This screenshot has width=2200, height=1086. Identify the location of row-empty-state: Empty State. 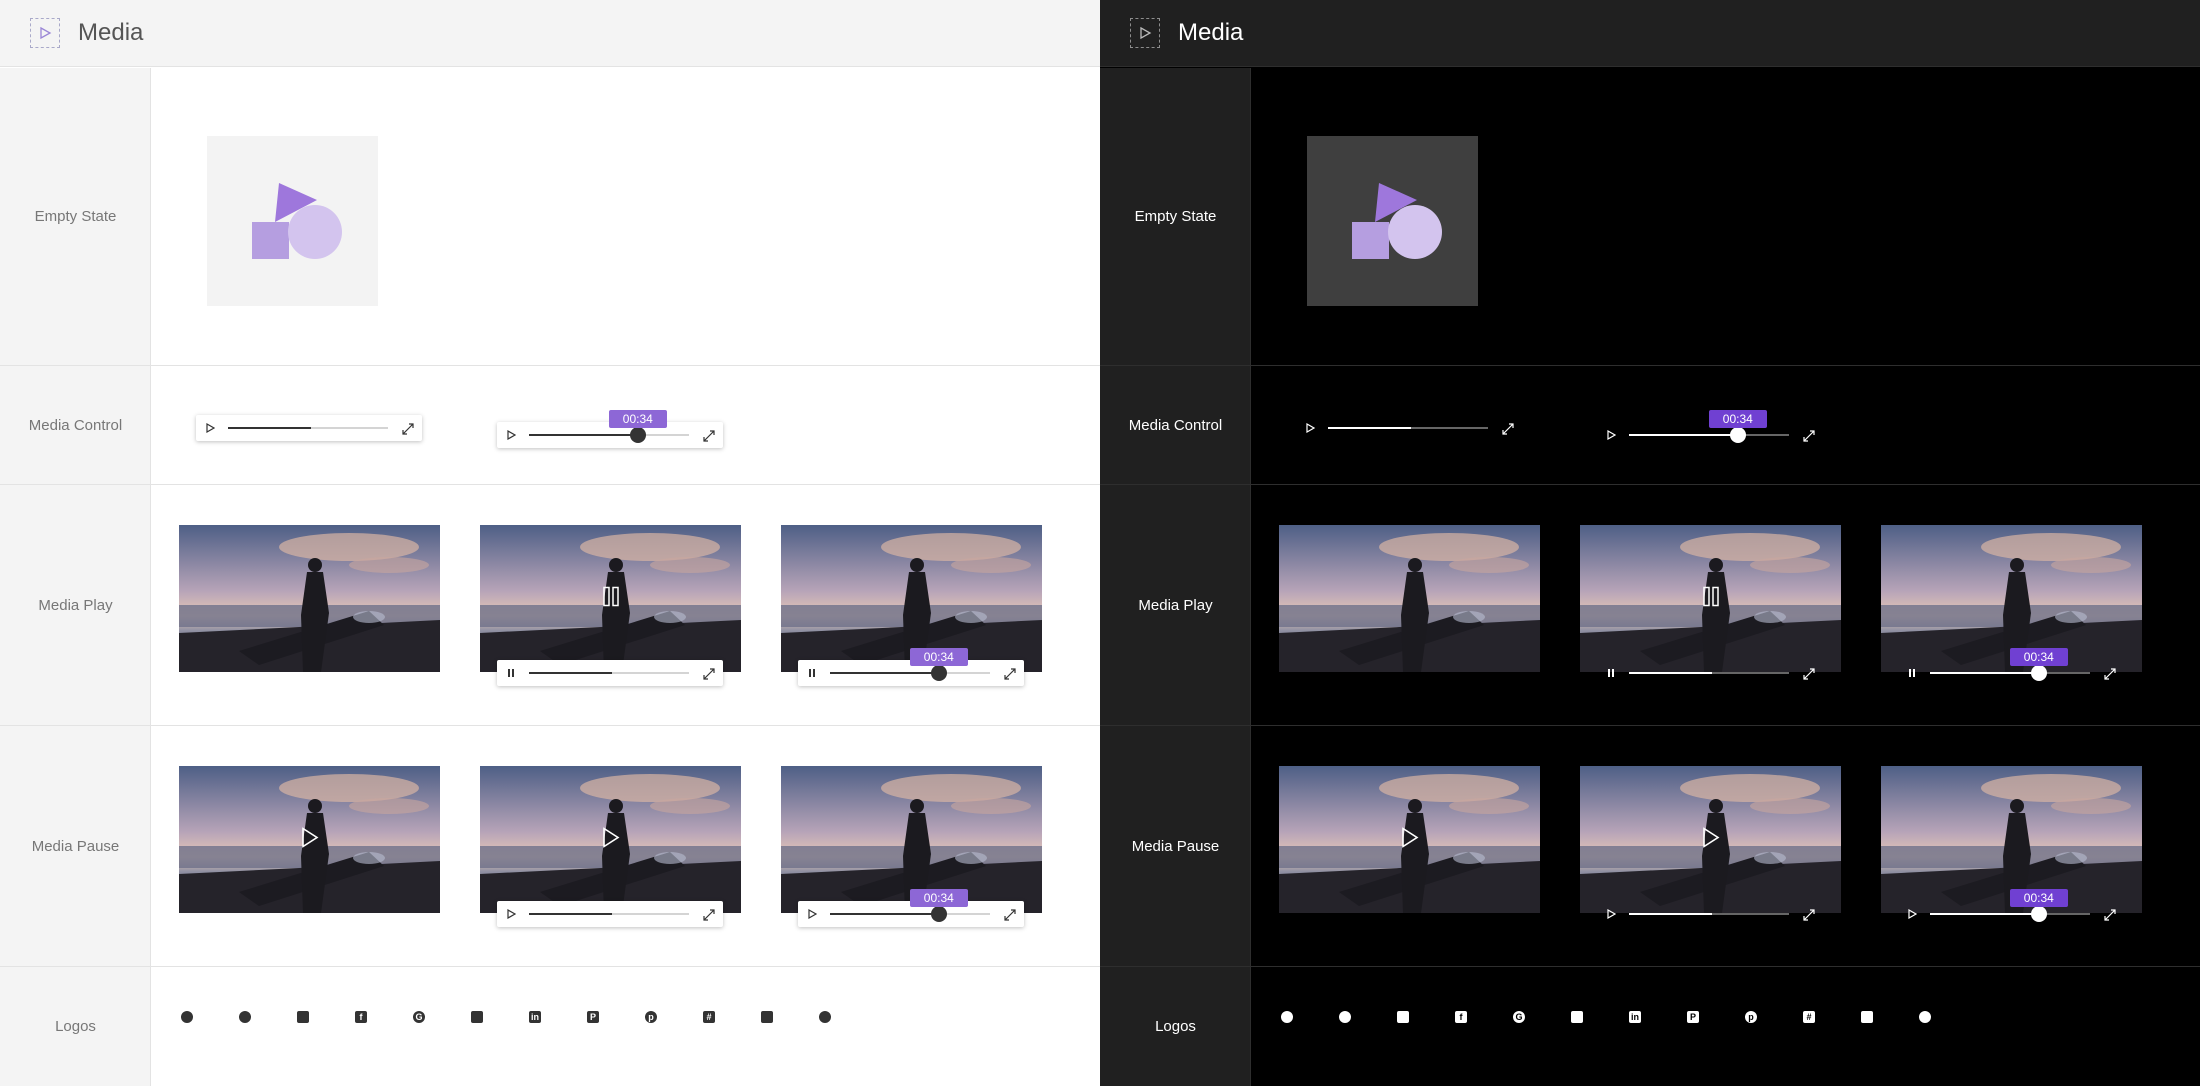
(550, 217).